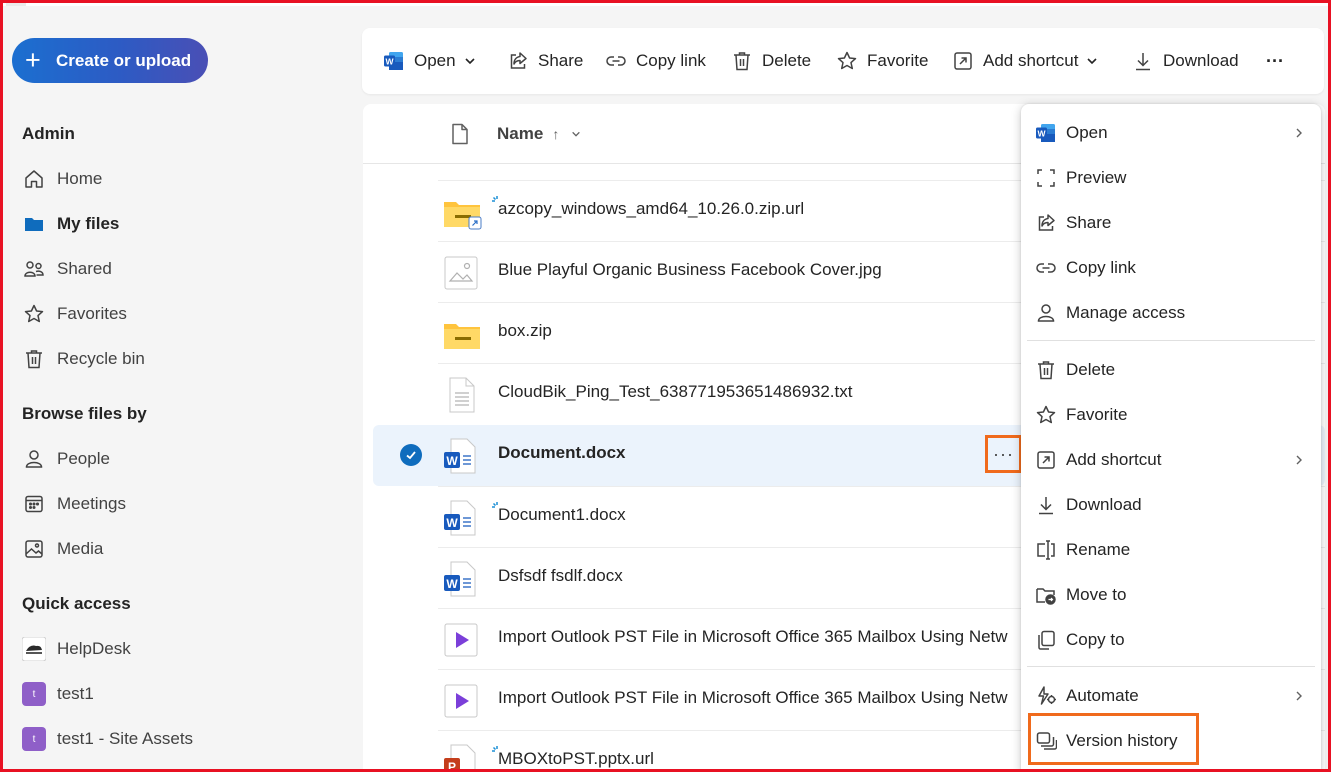 The image size is (1331, 772). Describe the element at coordinates (110, 60) in the screenshot. I see `create-or-upload-button: + Create or upload` at that location.